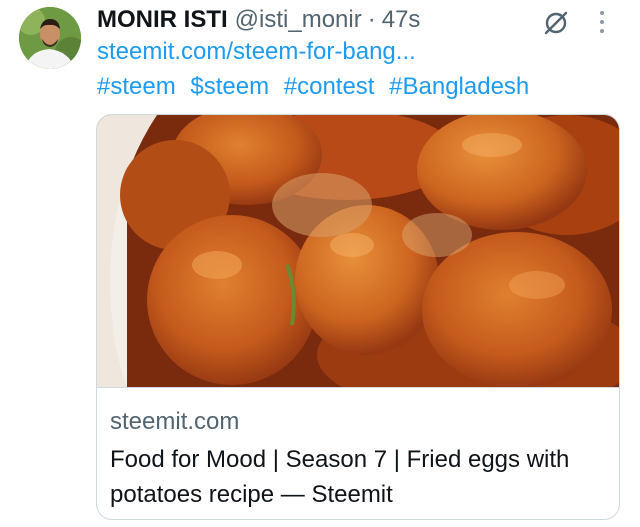 This screenshot has width=640, height=527. Describe the element at coordinates (329, 86) in the screenshot. I see `hashtag-contest: #contest` at that location.